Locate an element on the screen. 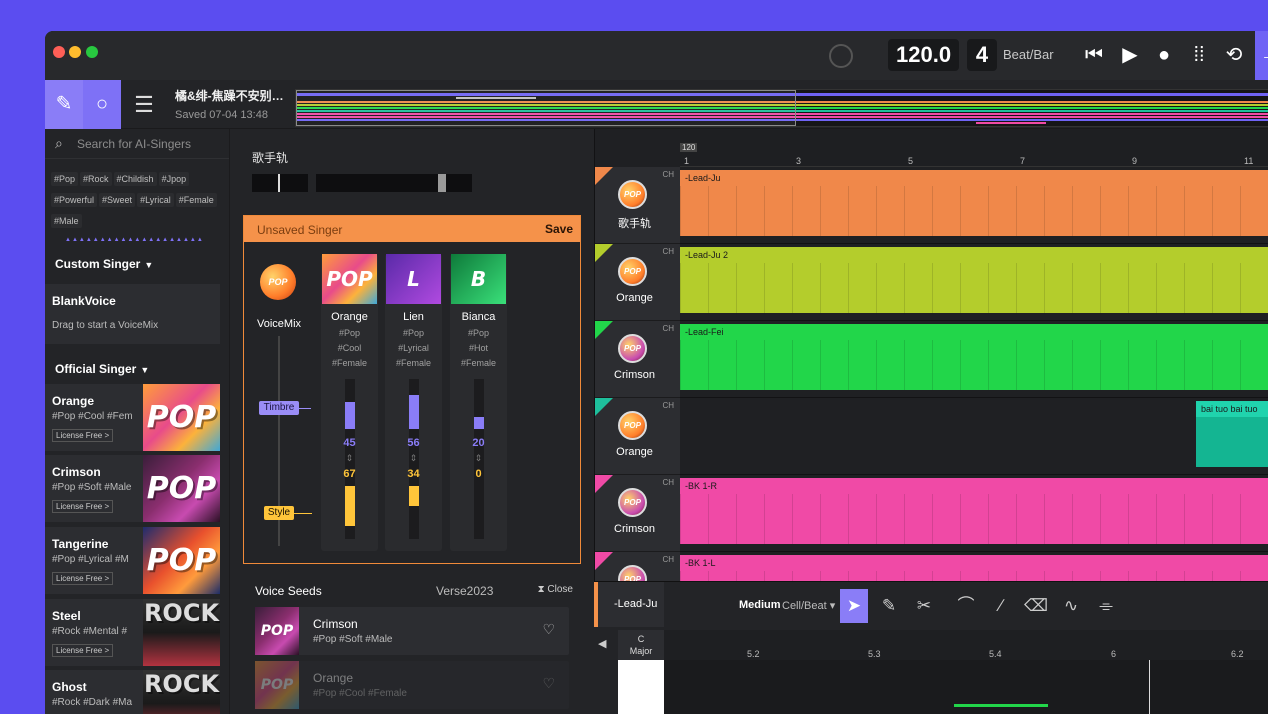  select-tool-icon: ➤ is located at coordinates (854, 606).